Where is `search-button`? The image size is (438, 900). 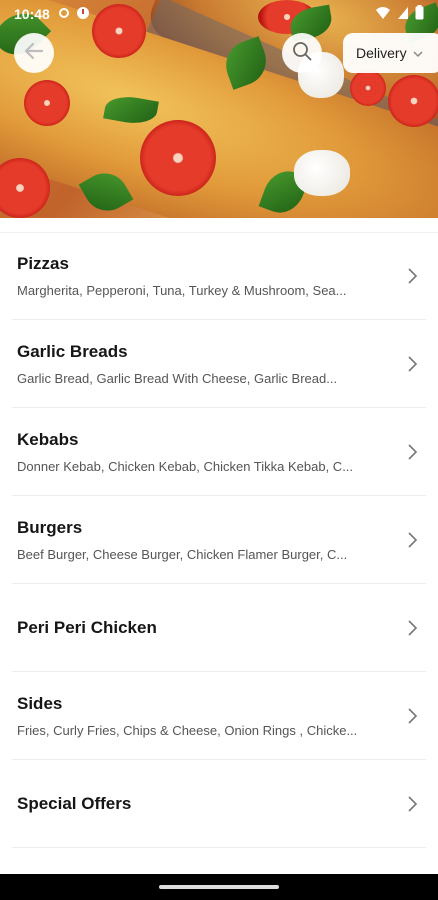
search-button is located at coordinates (302, 53).